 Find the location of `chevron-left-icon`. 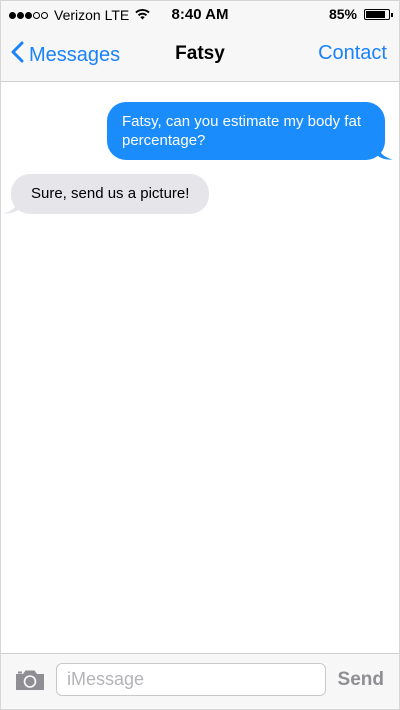

chevron-left-icon is located at coordinates (17, 55).